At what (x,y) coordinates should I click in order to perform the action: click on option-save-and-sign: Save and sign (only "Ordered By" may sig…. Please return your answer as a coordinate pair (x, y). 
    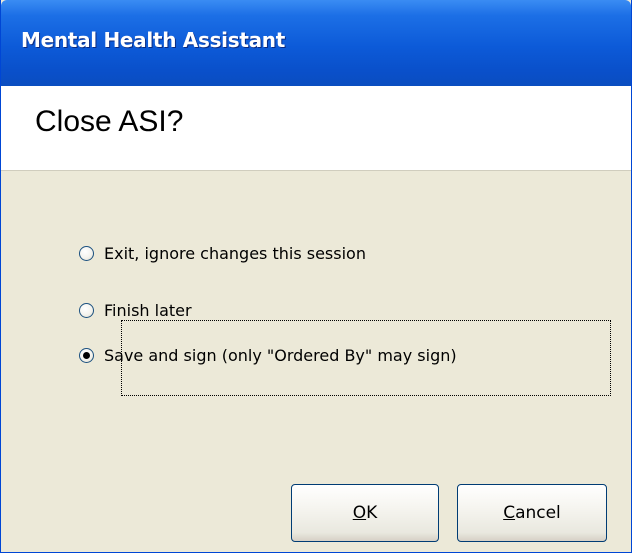
    Looking at the image, I should click on (268, 355).